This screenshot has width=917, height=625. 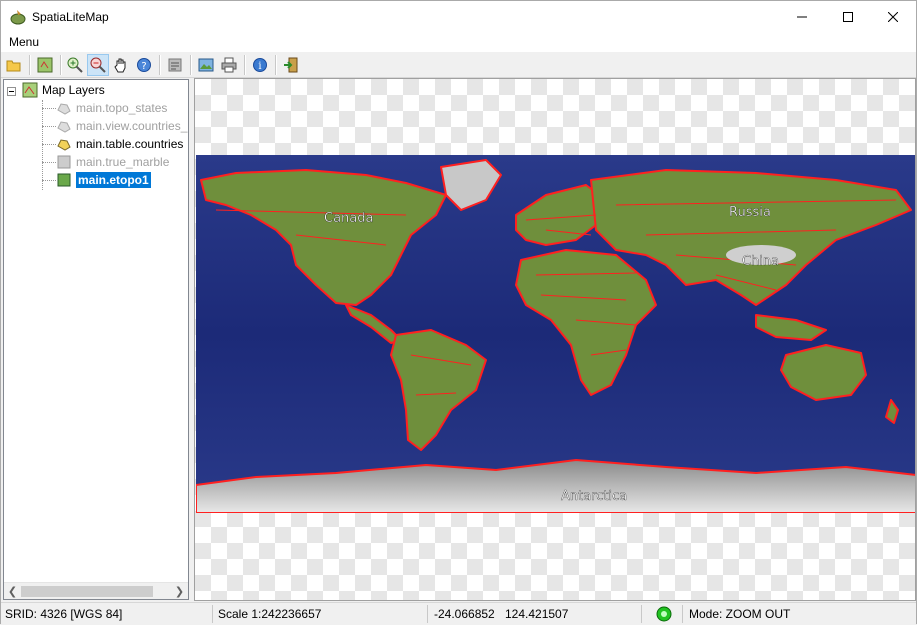 What do you see at coordinates (458, 42) in the screenshot?
I see `menu-bar: Menu` at bounding box center [458, 42].